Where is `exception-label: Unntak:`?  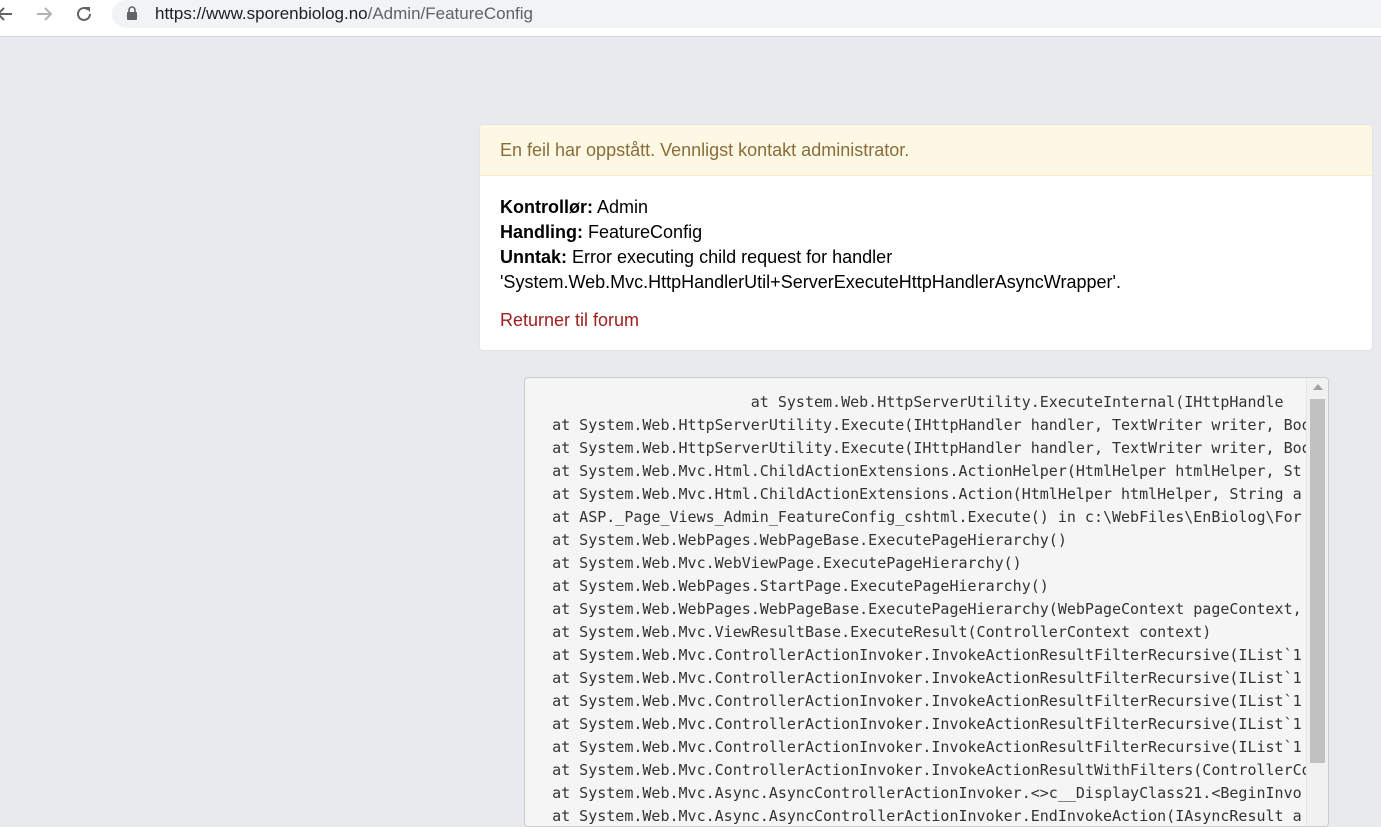 exception-label: Unntak: is located at coordinates (533, 257).